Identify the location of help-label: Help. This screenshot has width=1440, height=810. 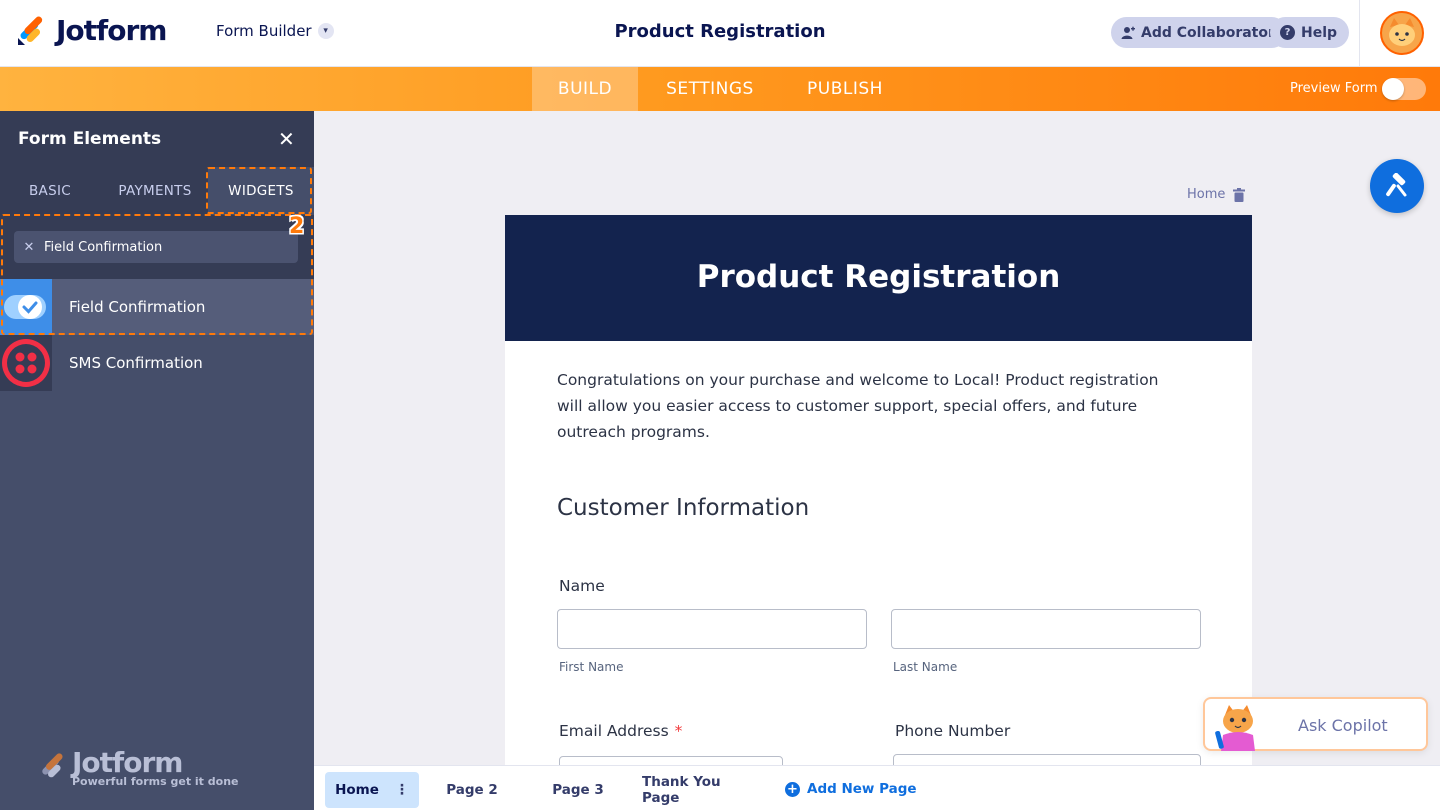
(1319, 32).